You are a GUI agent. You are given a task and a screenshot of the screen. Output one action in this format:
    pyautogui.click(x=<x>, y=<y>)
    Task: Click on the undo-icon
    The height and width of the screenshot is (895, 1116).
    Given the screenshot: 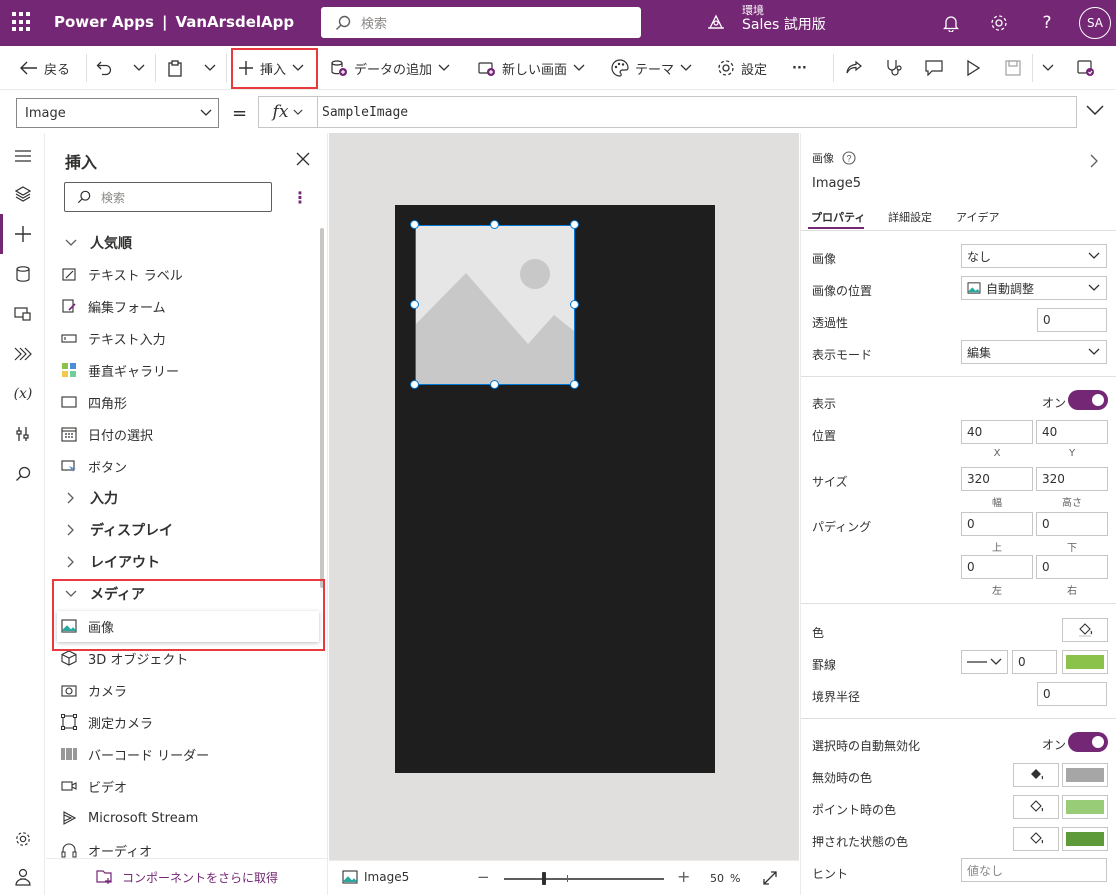 What is the action you would take?
    pyautogui.click(x=107, y=68)
    